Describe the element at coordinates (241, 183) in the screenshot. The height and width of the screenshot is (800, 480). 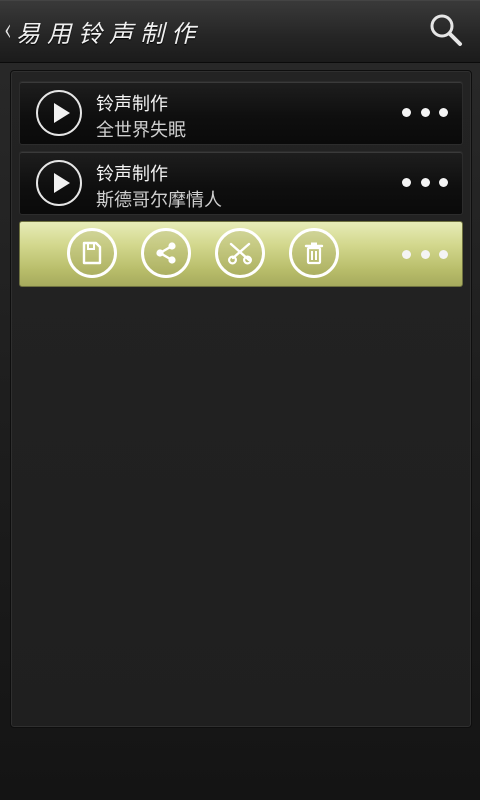
I see `list-item: 铃声制作 斯德哥尔摩情人` at that location.